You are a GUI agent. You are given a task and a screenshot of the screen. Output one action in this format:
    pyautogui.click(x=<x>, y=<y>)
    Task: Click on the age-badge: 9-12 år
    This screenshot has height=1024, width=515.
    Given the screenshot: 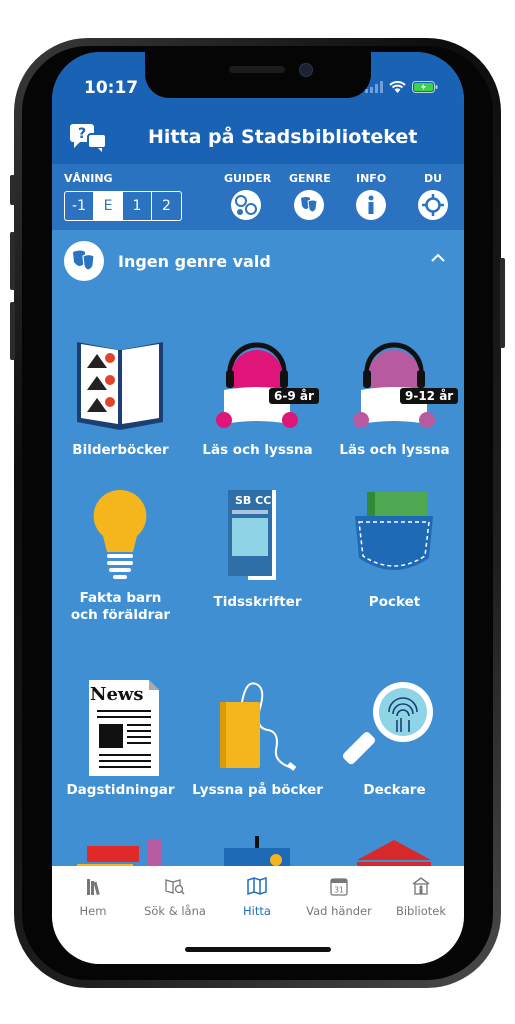 What is the action you would take?
    pyautogui.click(x=429, y=396)
    